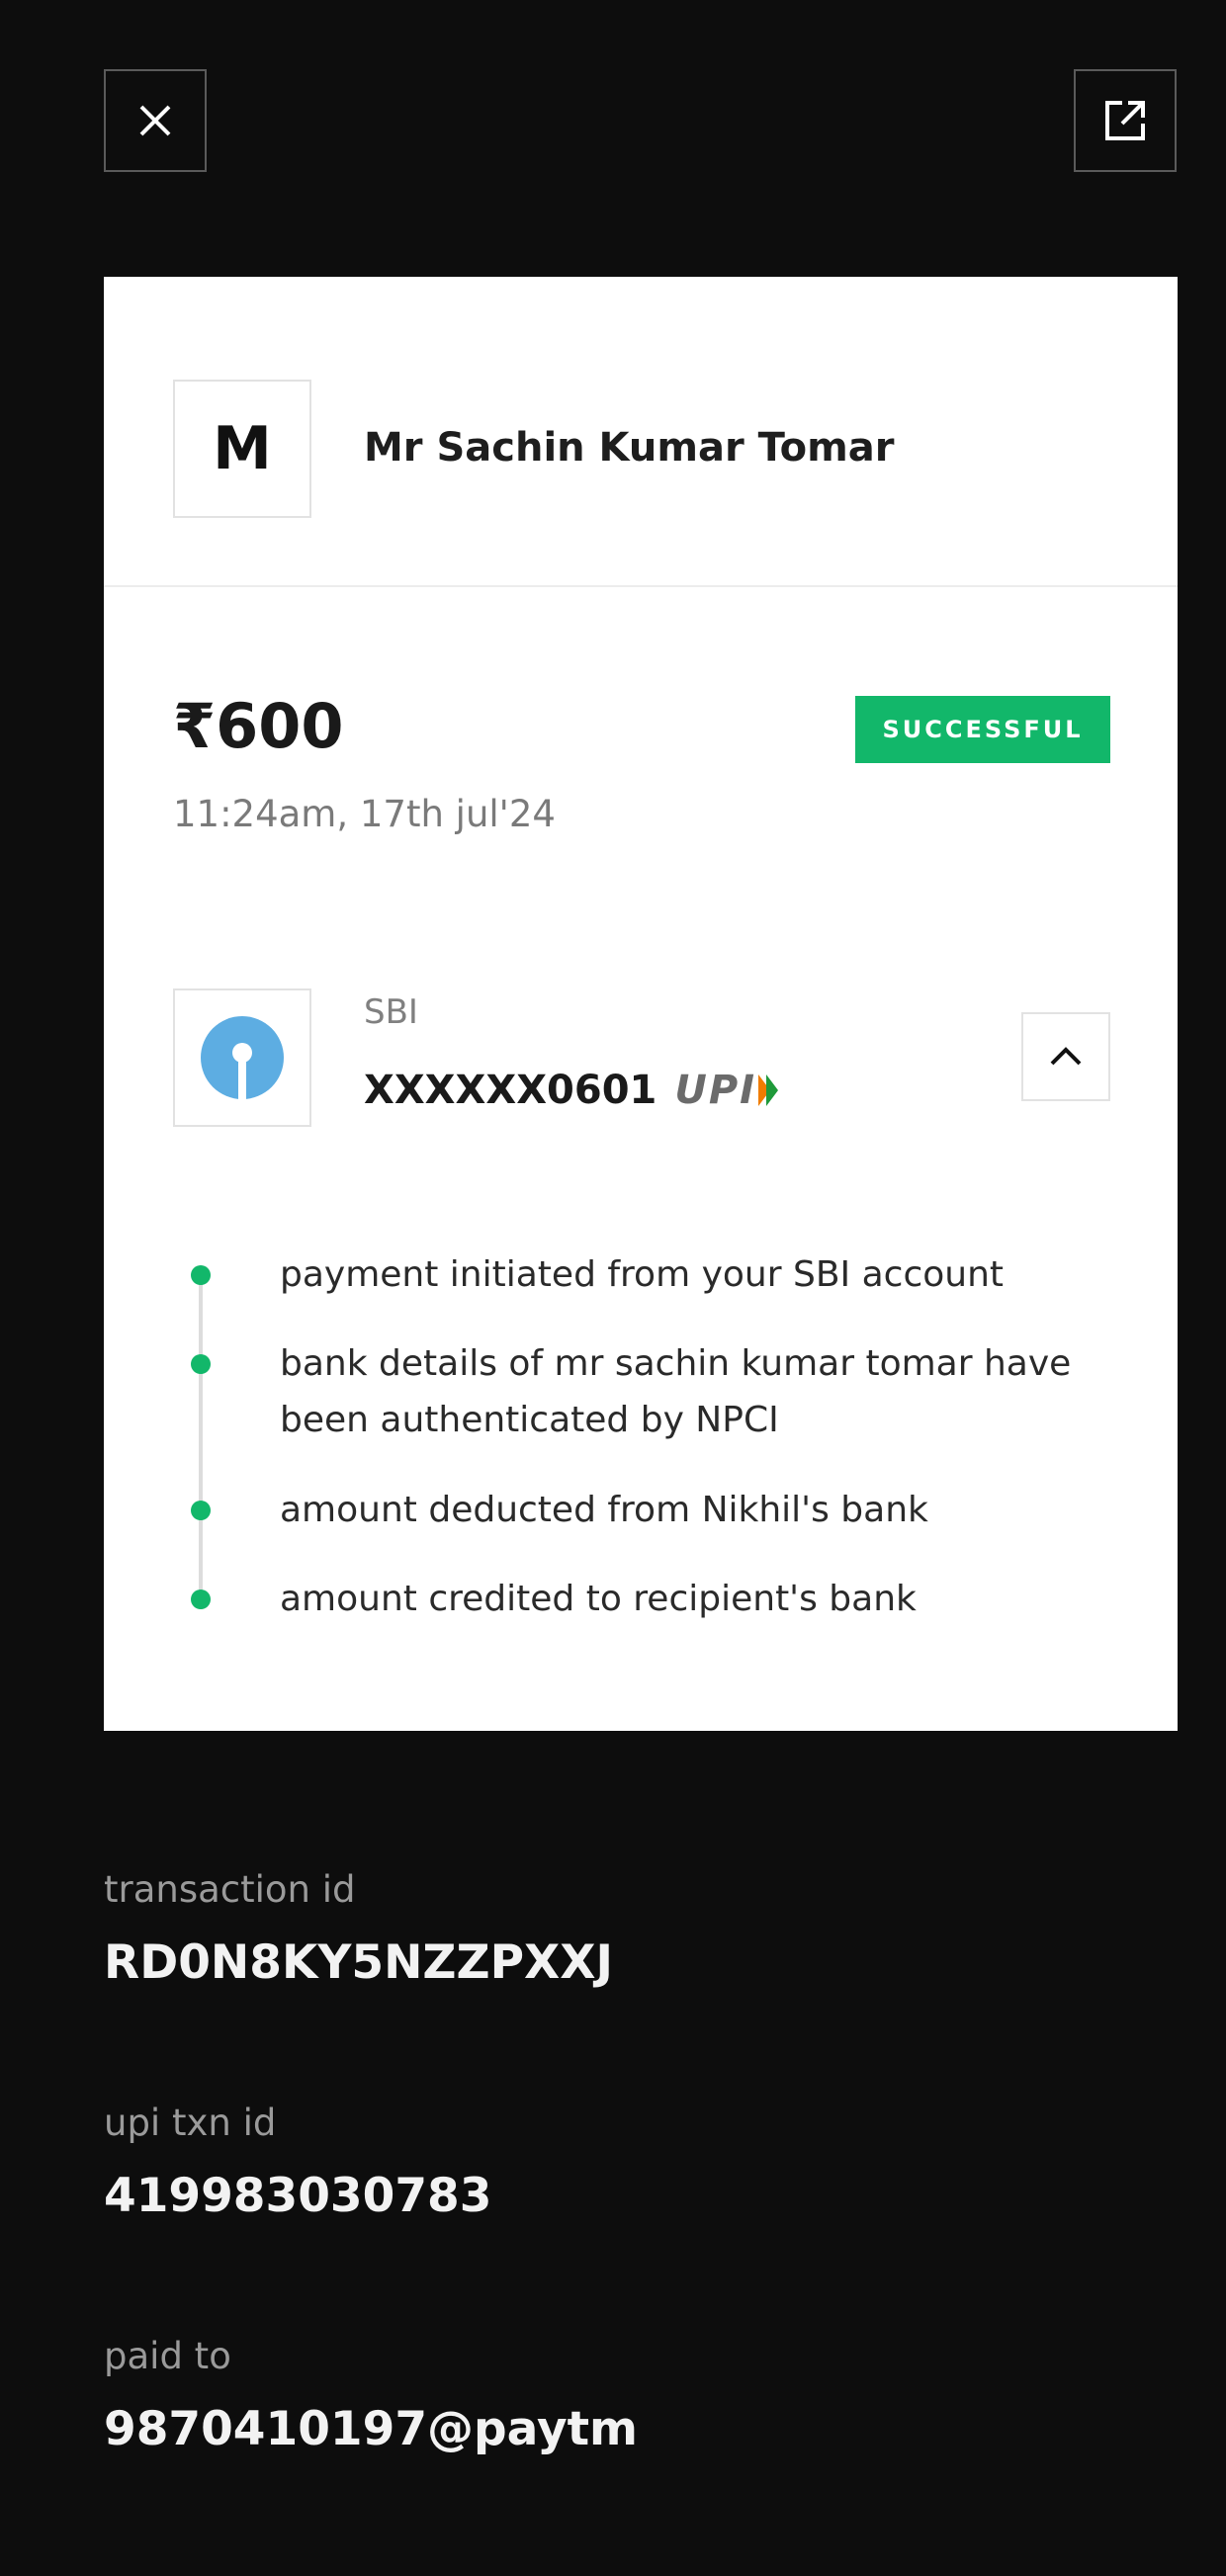  I want to click on close-button, so click(155, 120).